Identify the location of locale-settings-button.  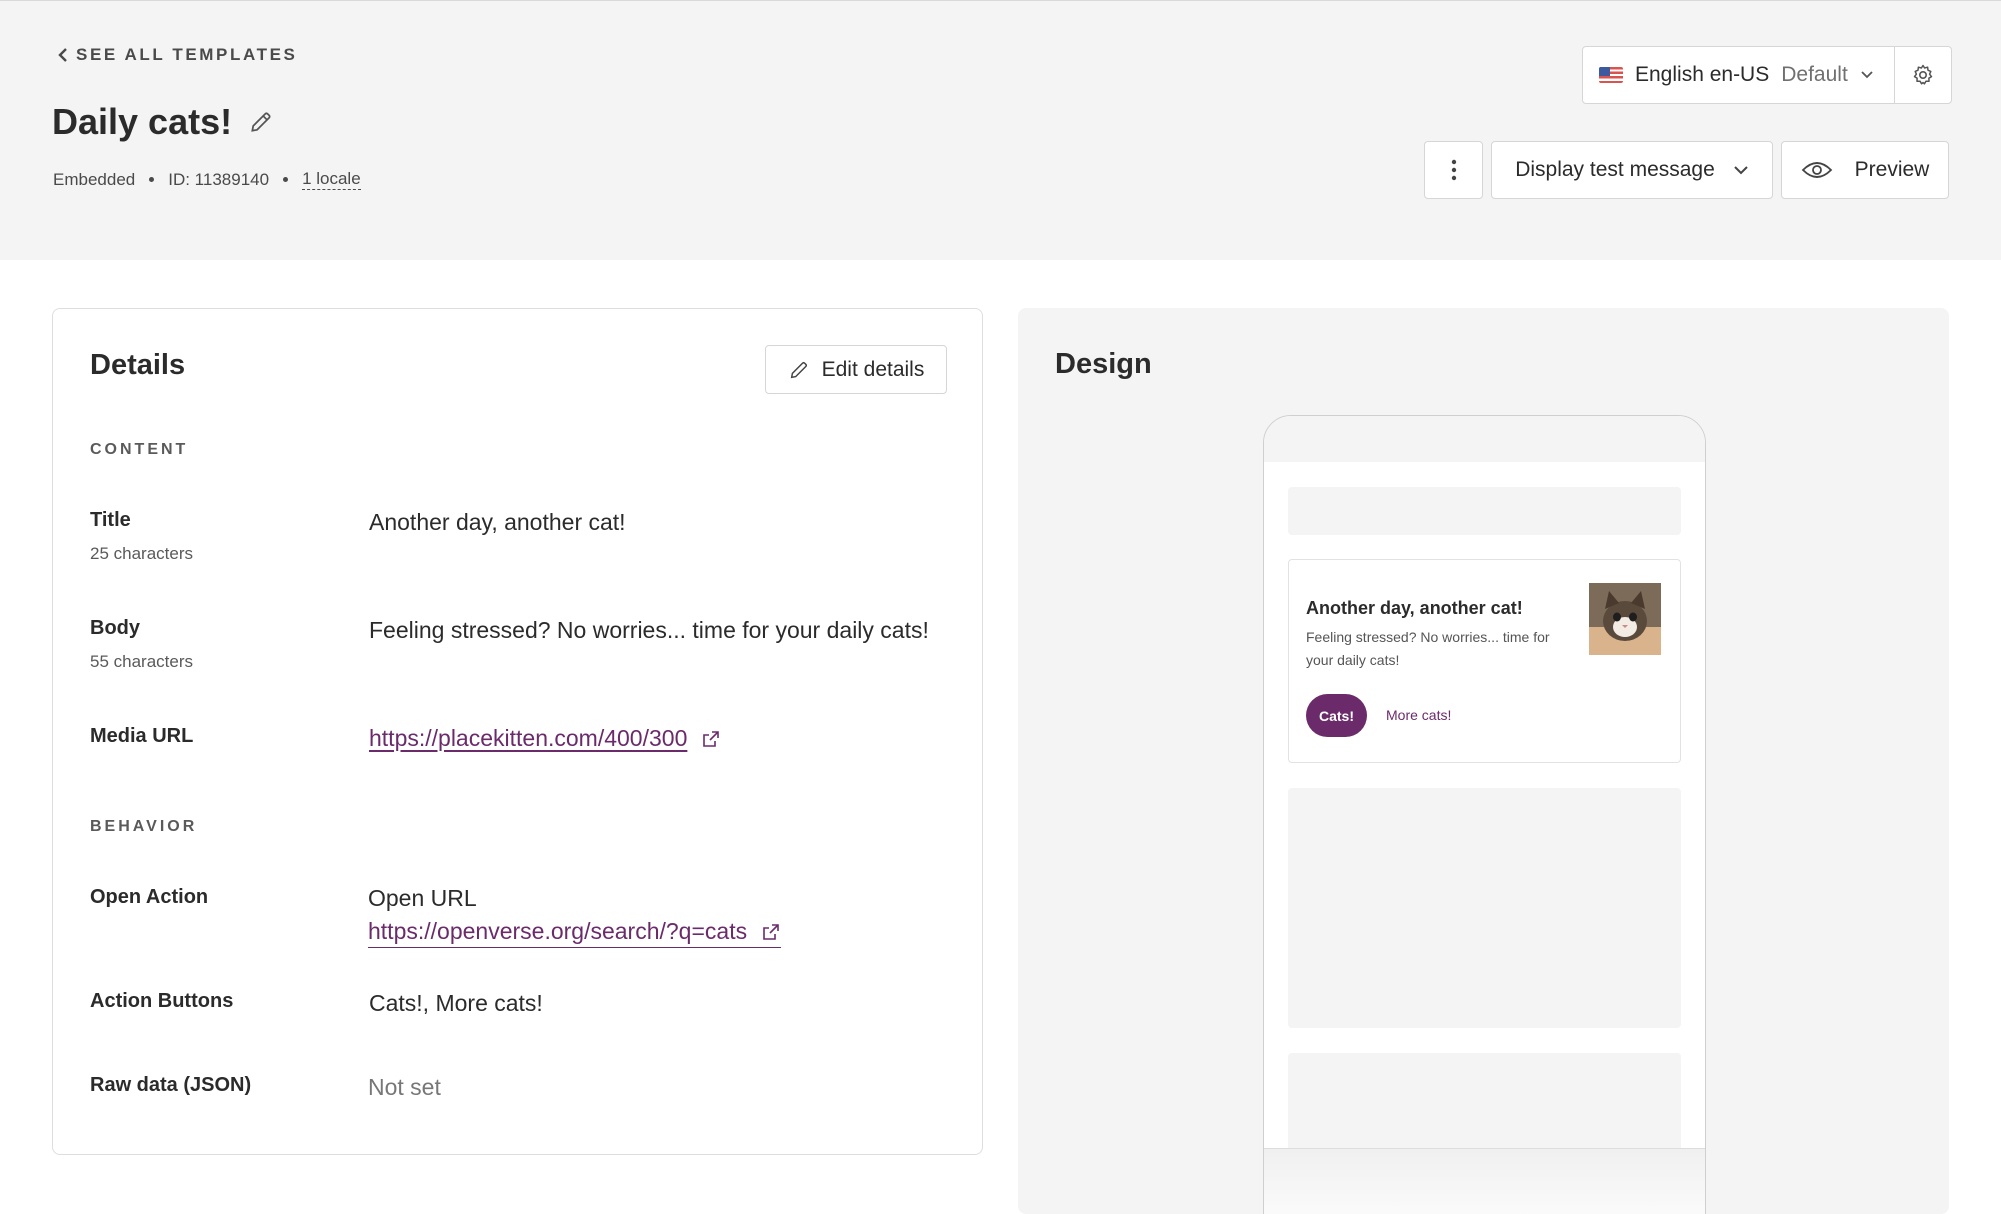
(1923, 75).